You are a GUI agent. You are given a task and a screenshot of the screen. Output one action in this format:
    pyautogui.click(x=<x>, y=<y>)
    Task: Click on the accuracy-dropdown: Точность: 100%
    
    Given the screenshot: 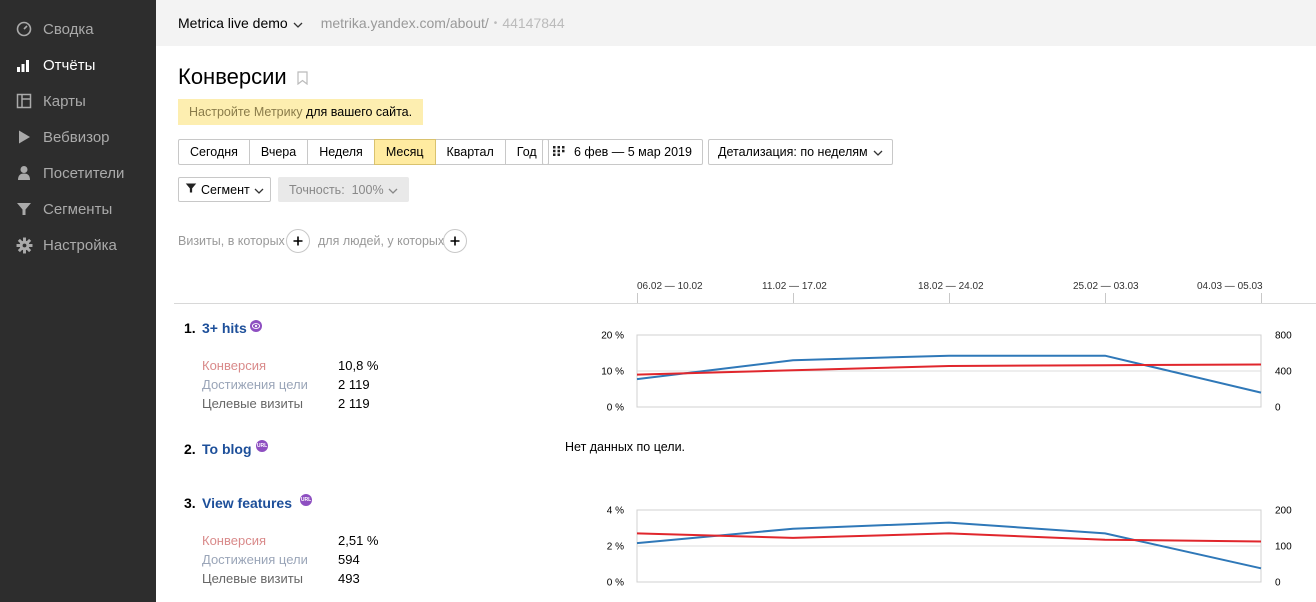 What is the action you would take?
    pyautogui.click(x=343, y=189)
    